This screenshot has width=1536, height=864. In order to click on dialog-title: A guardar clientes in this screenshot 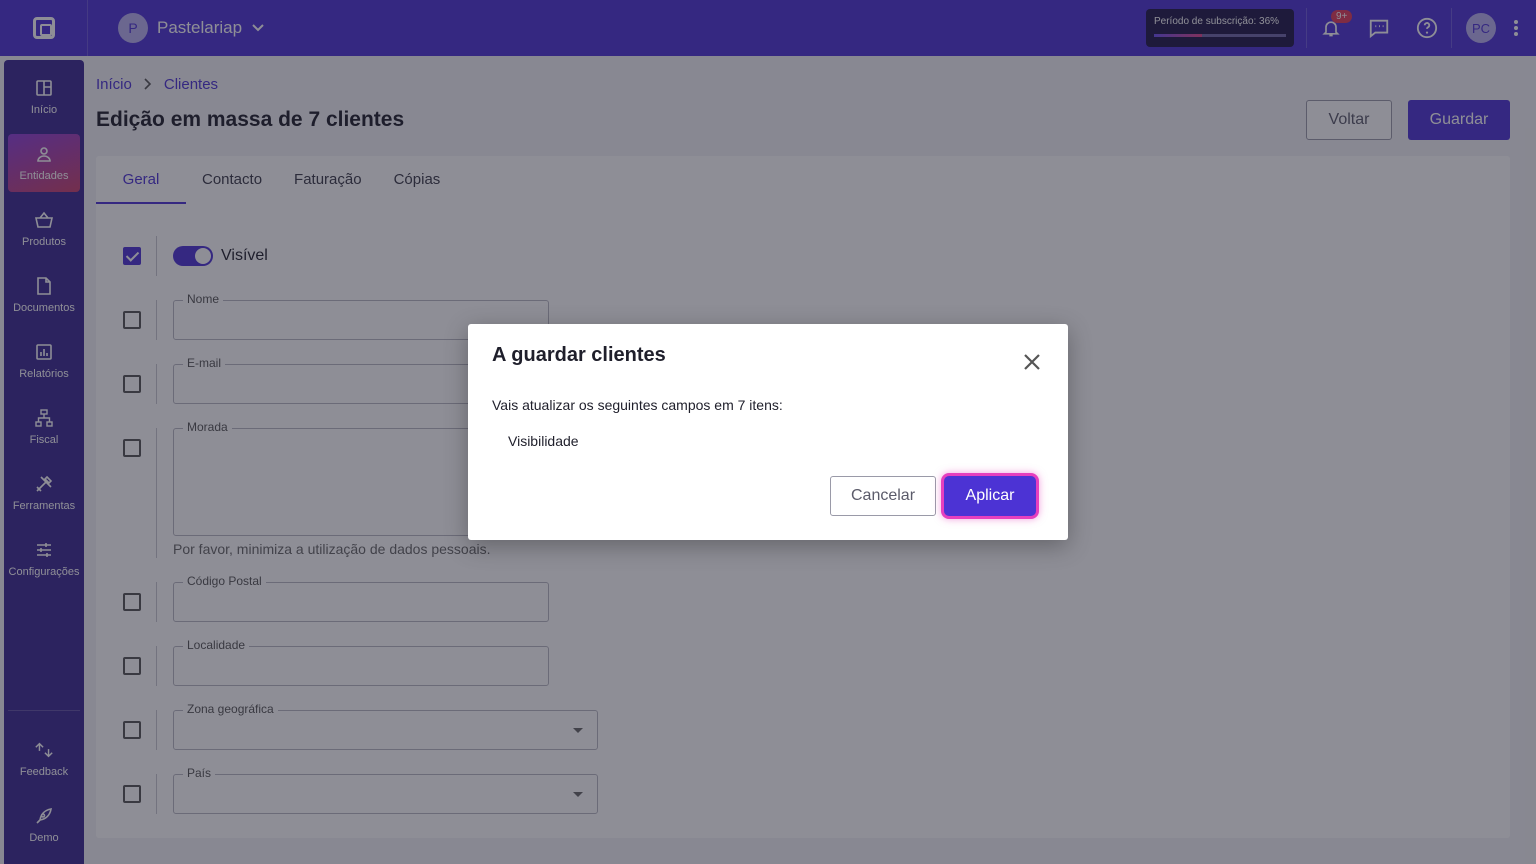, I will do `click(579, 355)`.